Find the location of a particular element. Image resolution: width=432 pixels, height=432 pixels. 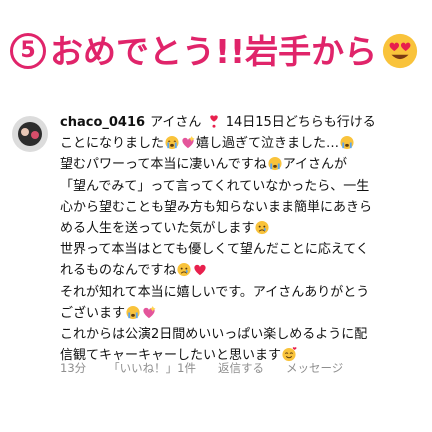

comment-line-10: ございます is located at coordinates (243, 313).